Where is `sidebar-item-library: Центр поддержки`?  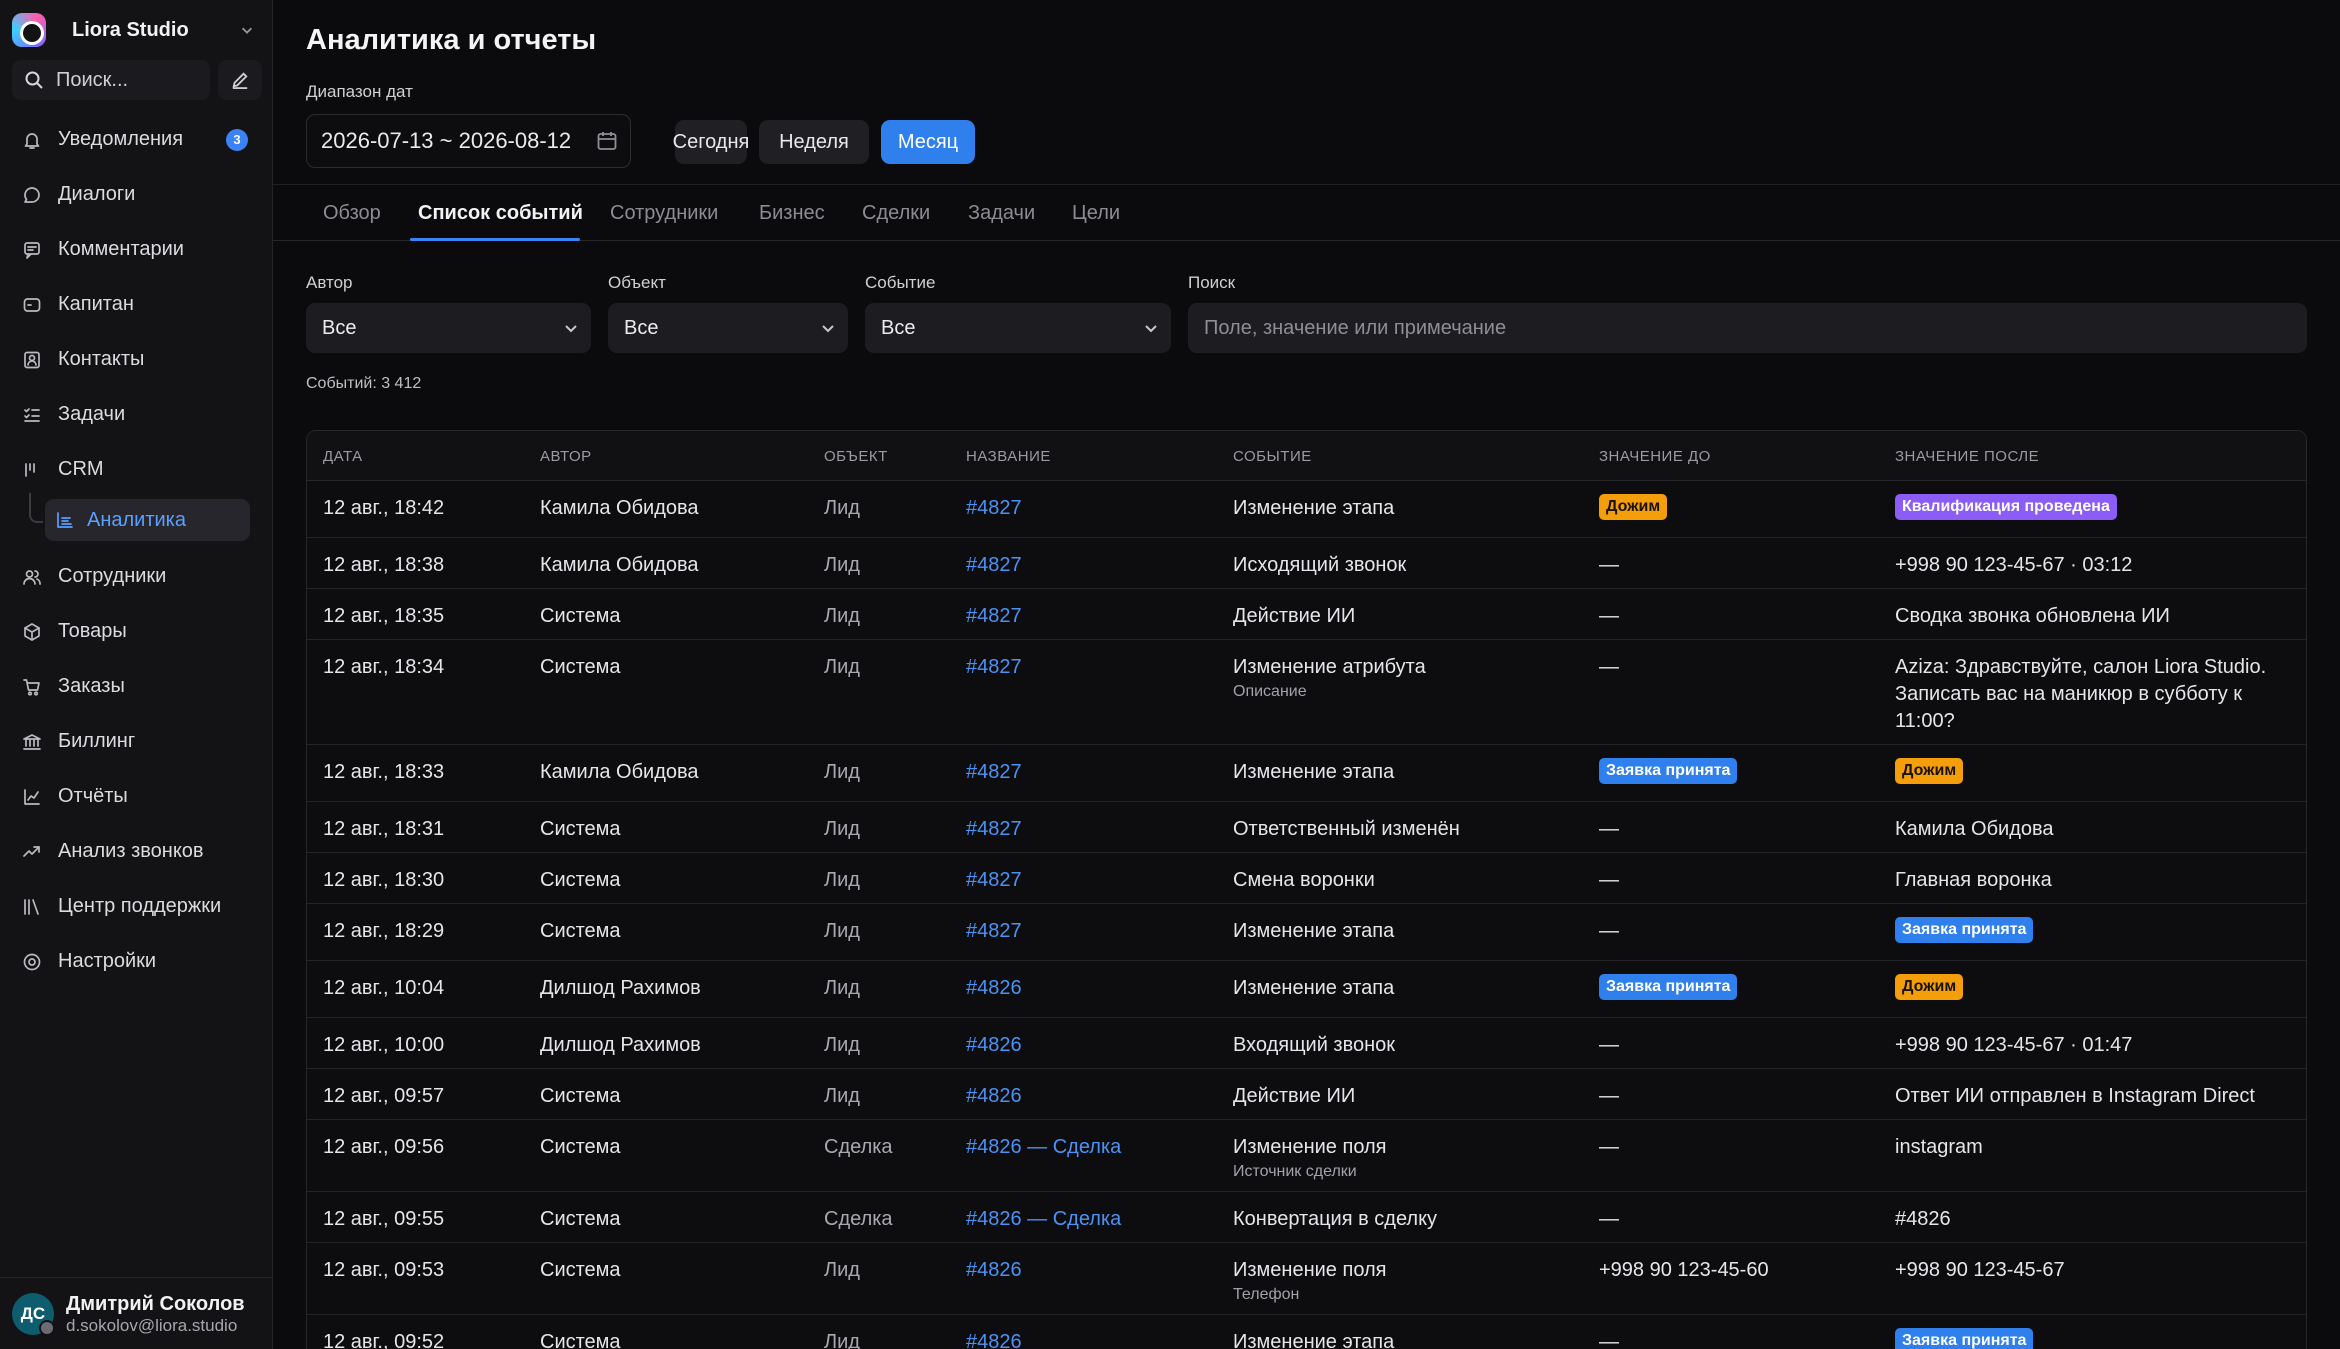 sidebar-item-library: Центр поддержки is located at coordinates (136, 906).